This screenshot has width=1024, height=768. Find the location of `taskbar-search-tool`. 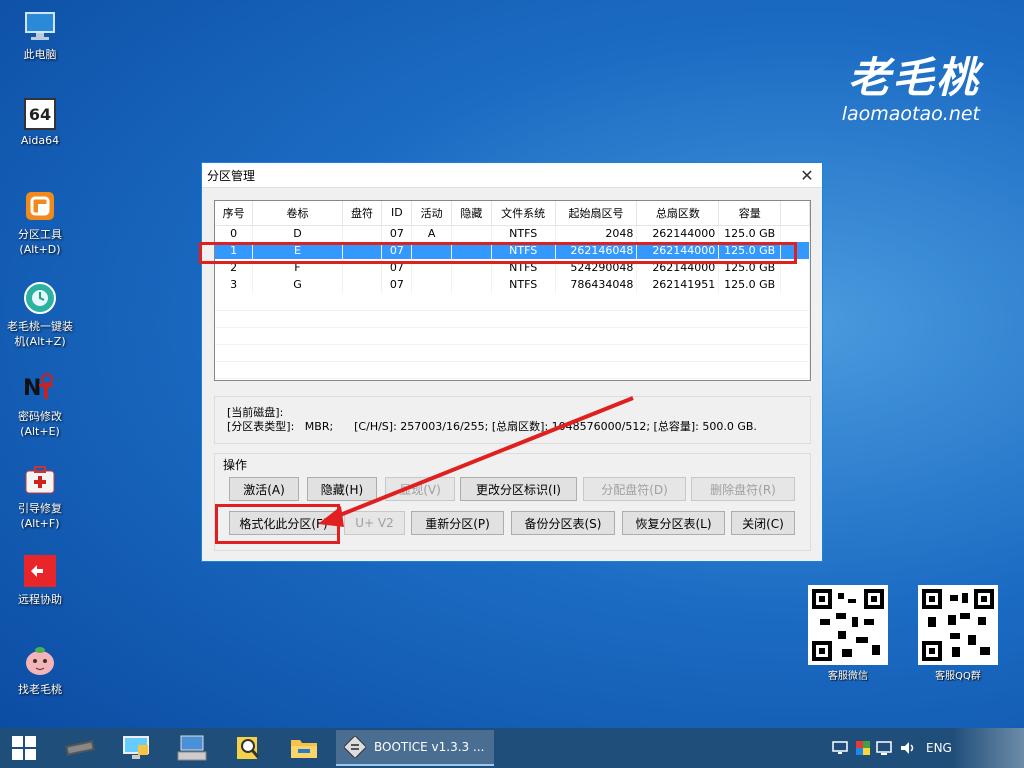

taskbar-search-tool is located at coordinates (248, 748).